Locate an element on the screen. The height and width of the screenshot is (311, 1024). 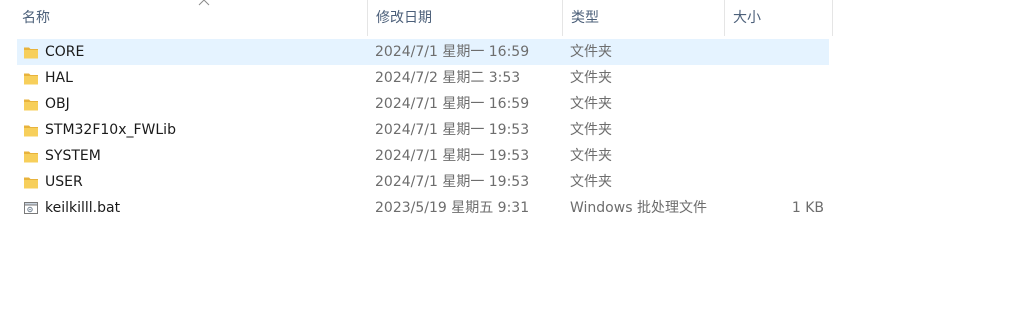
file-name: CORE is located at coordinates (65, 52).